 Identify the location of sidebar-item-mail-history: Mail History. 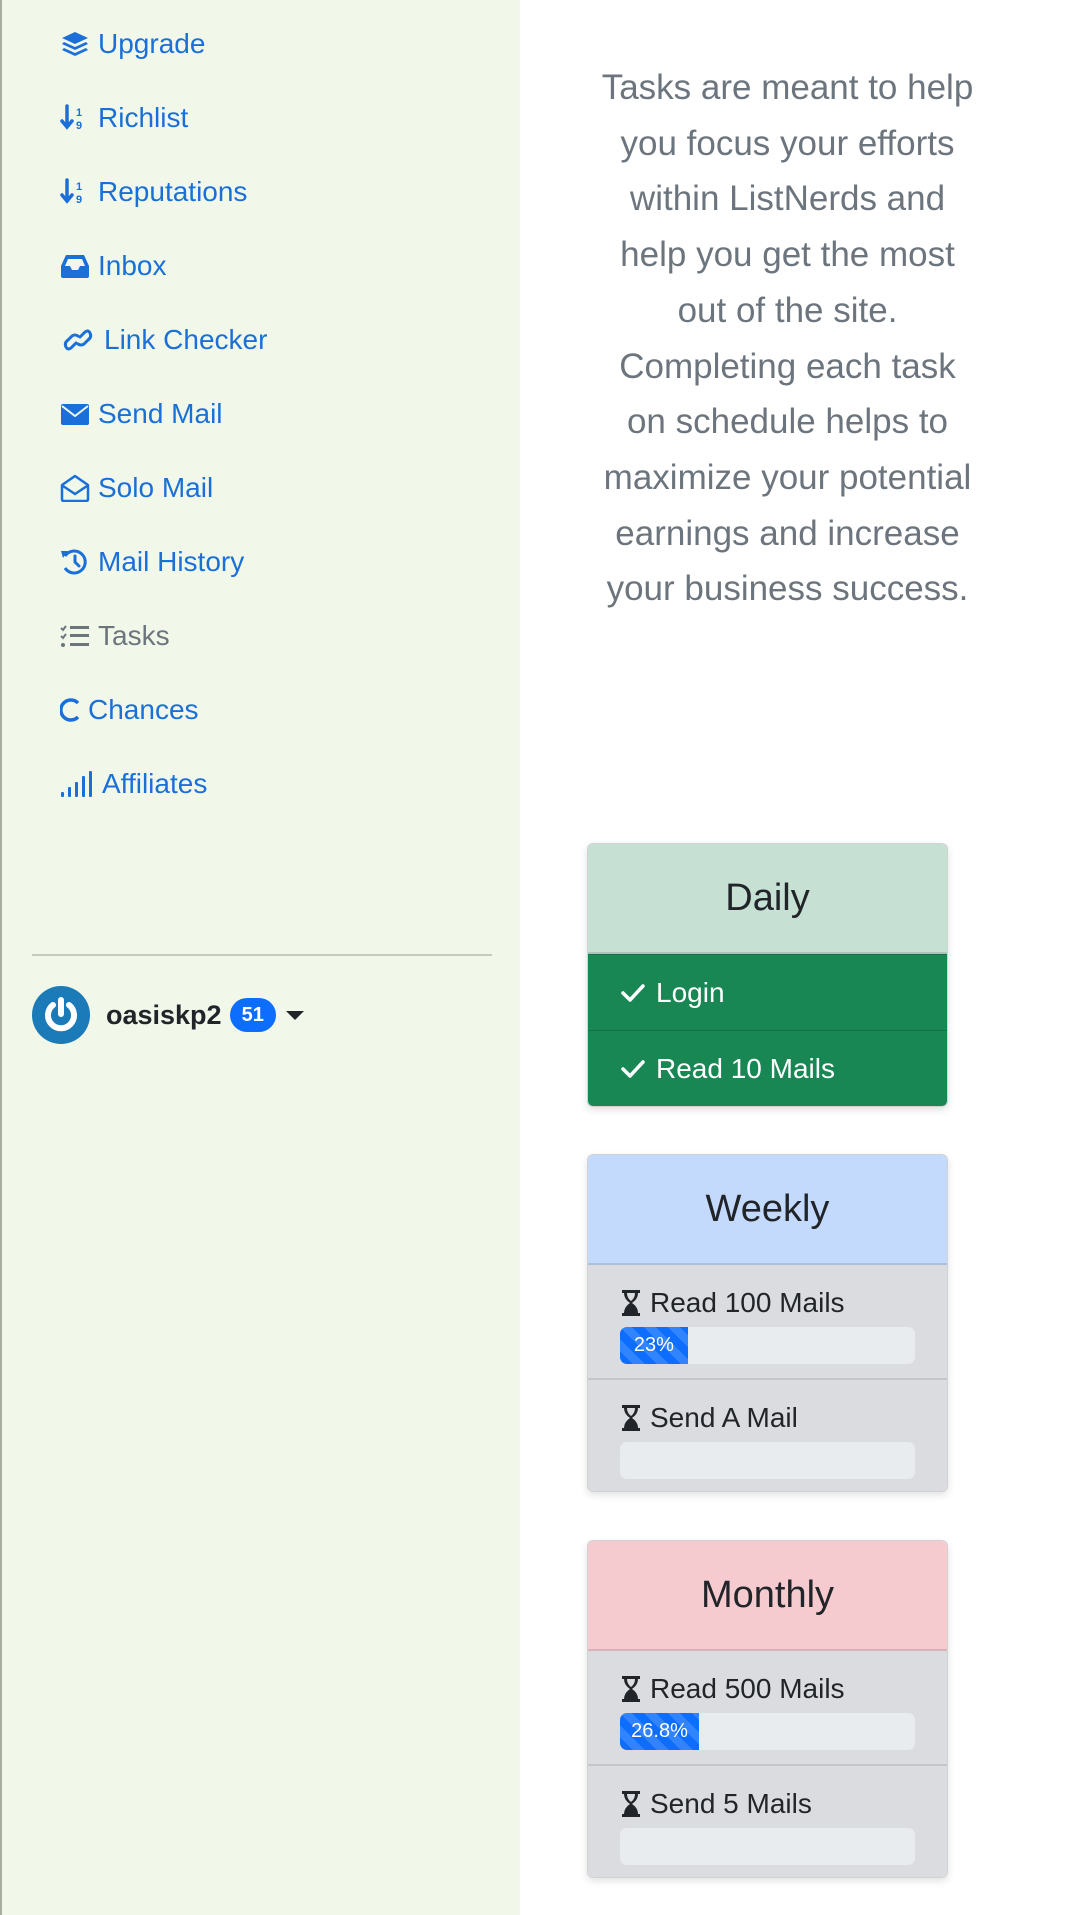
(152, 562).